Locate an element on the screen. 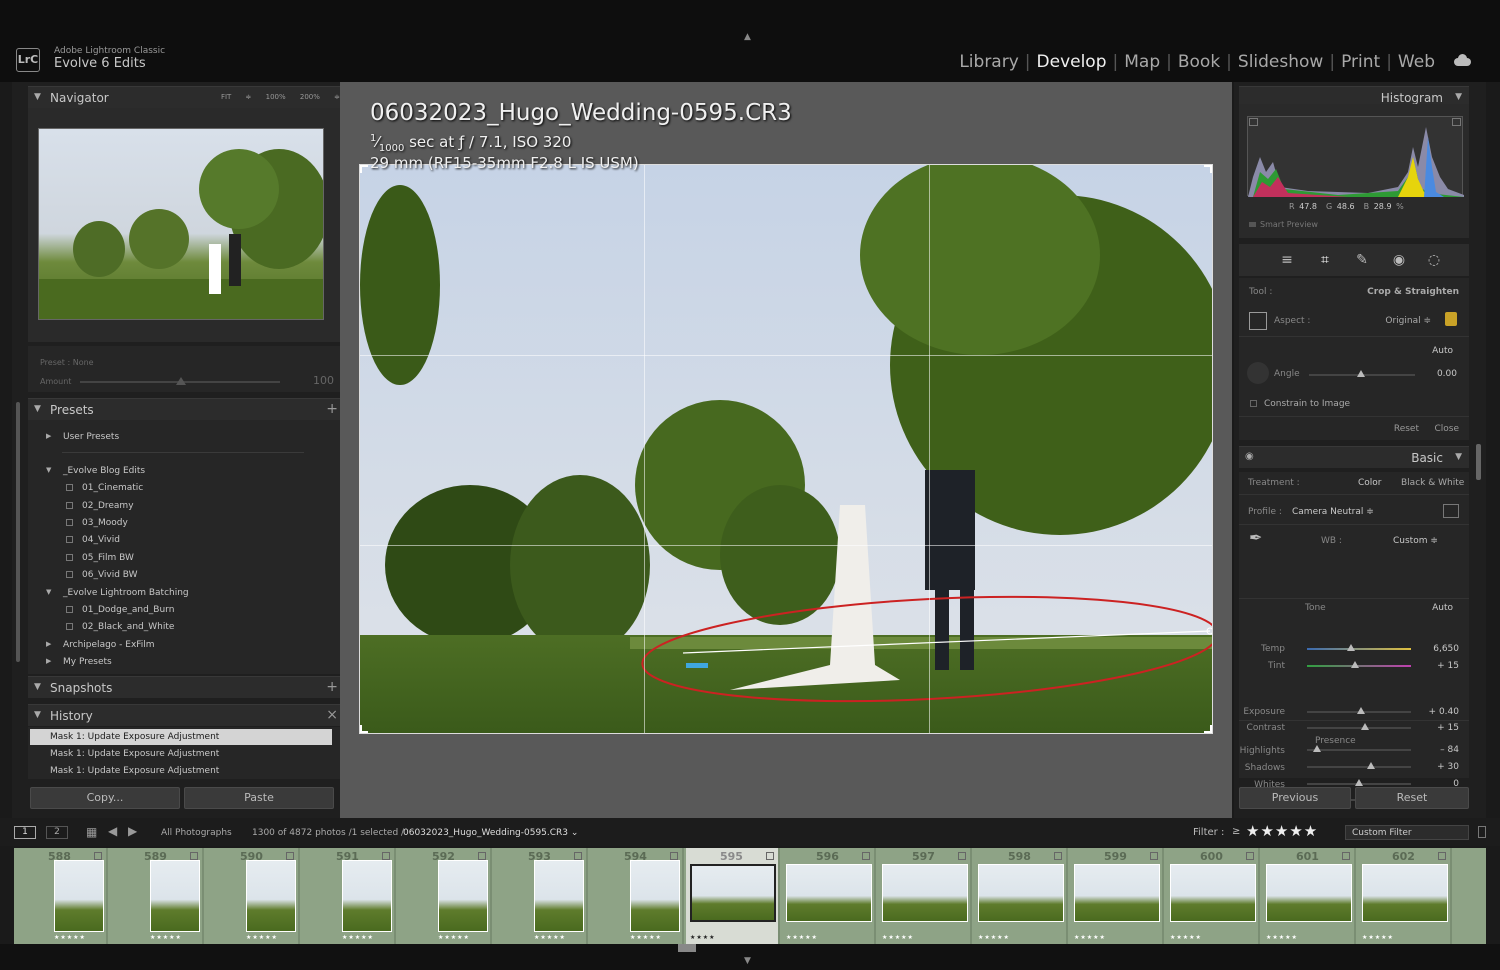  highlight-clipping-icon is located at coordinates (1456, 122).